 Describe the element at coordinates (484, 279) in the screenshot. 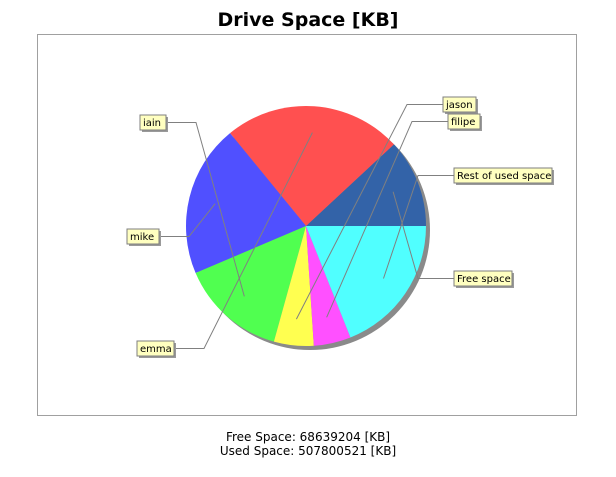

I see `slice-label-free-space: Free space` at that location.